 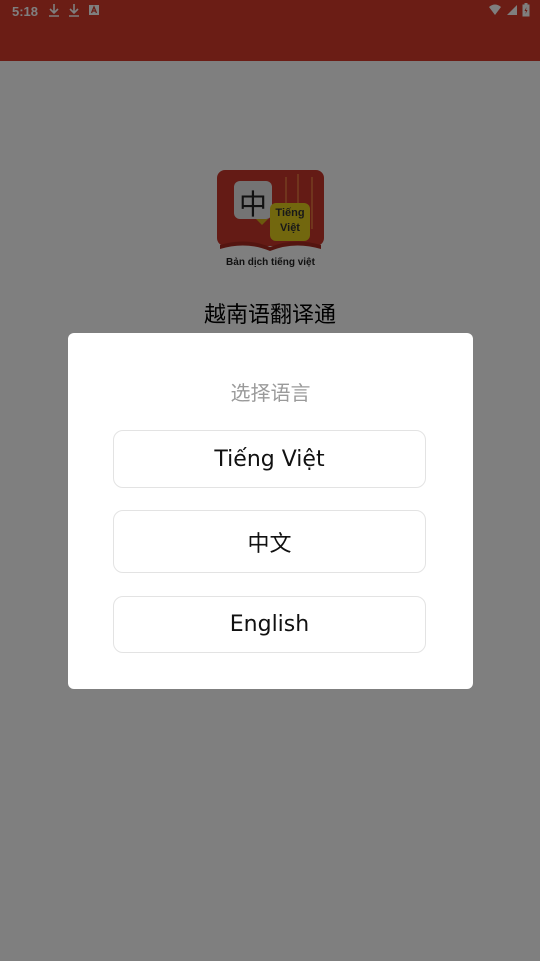 I want to click on language-option-label: 中文, so click(x=269, y=544).